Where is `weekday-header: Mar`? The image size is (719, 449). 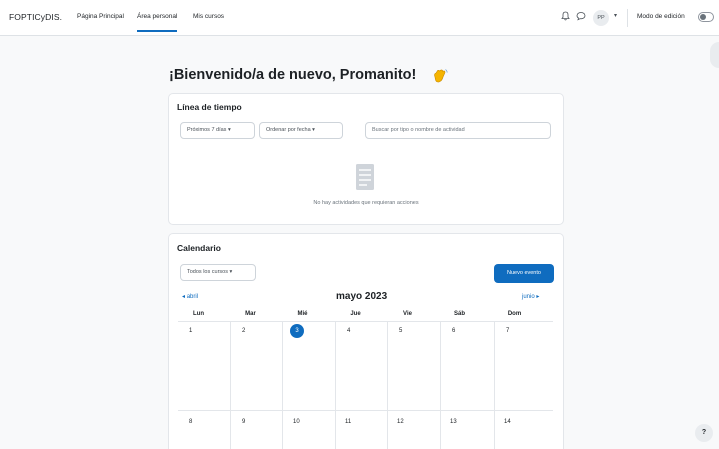
weekday-header: Mar is located at coordinates (250, 314).